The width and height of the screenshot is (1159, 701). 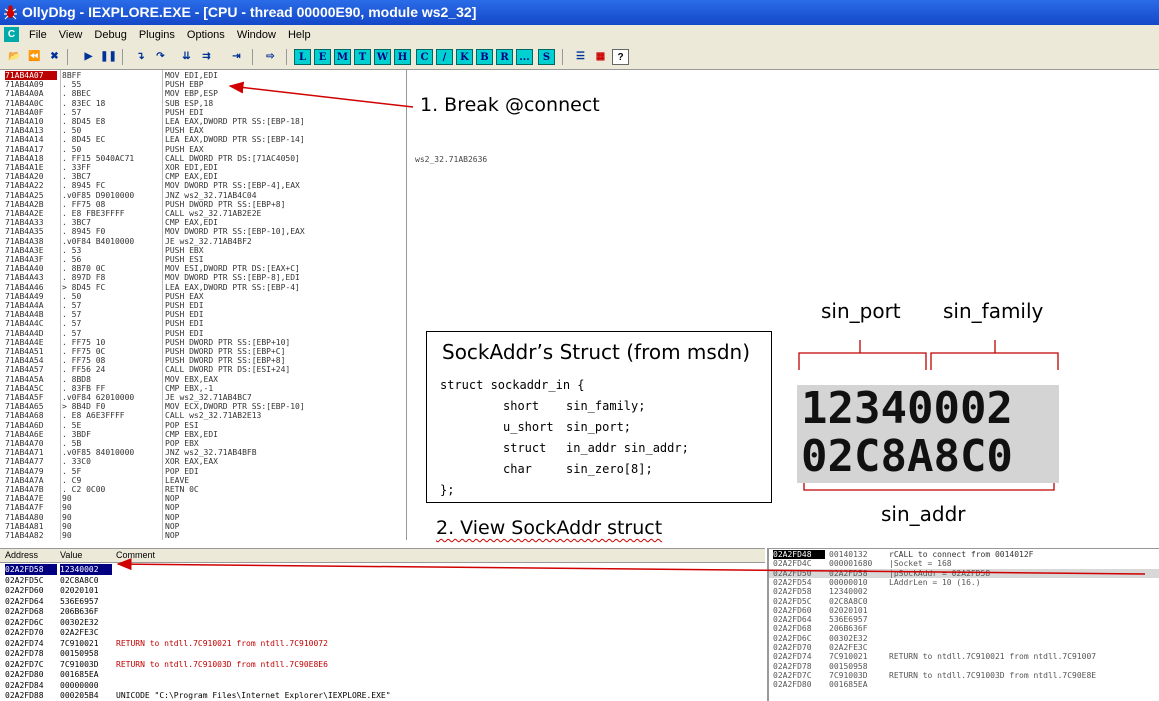 I want to click on stack-row: 02A2FD50 02A2FD58 |pSockAddr = 02A2FD58, so click(x=964, y=573).